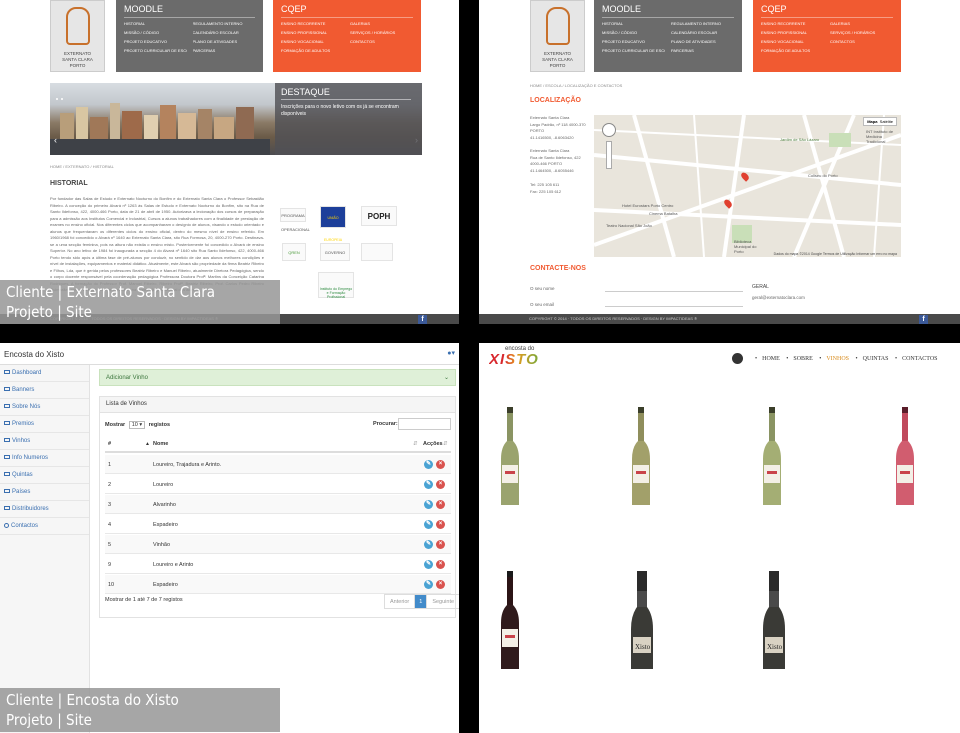 The width and height of the screenshot is (960, 733). Describe the element at coordinates (44, 492) in the screenshot. I see `sidebar-item-paises: Países` at that location.